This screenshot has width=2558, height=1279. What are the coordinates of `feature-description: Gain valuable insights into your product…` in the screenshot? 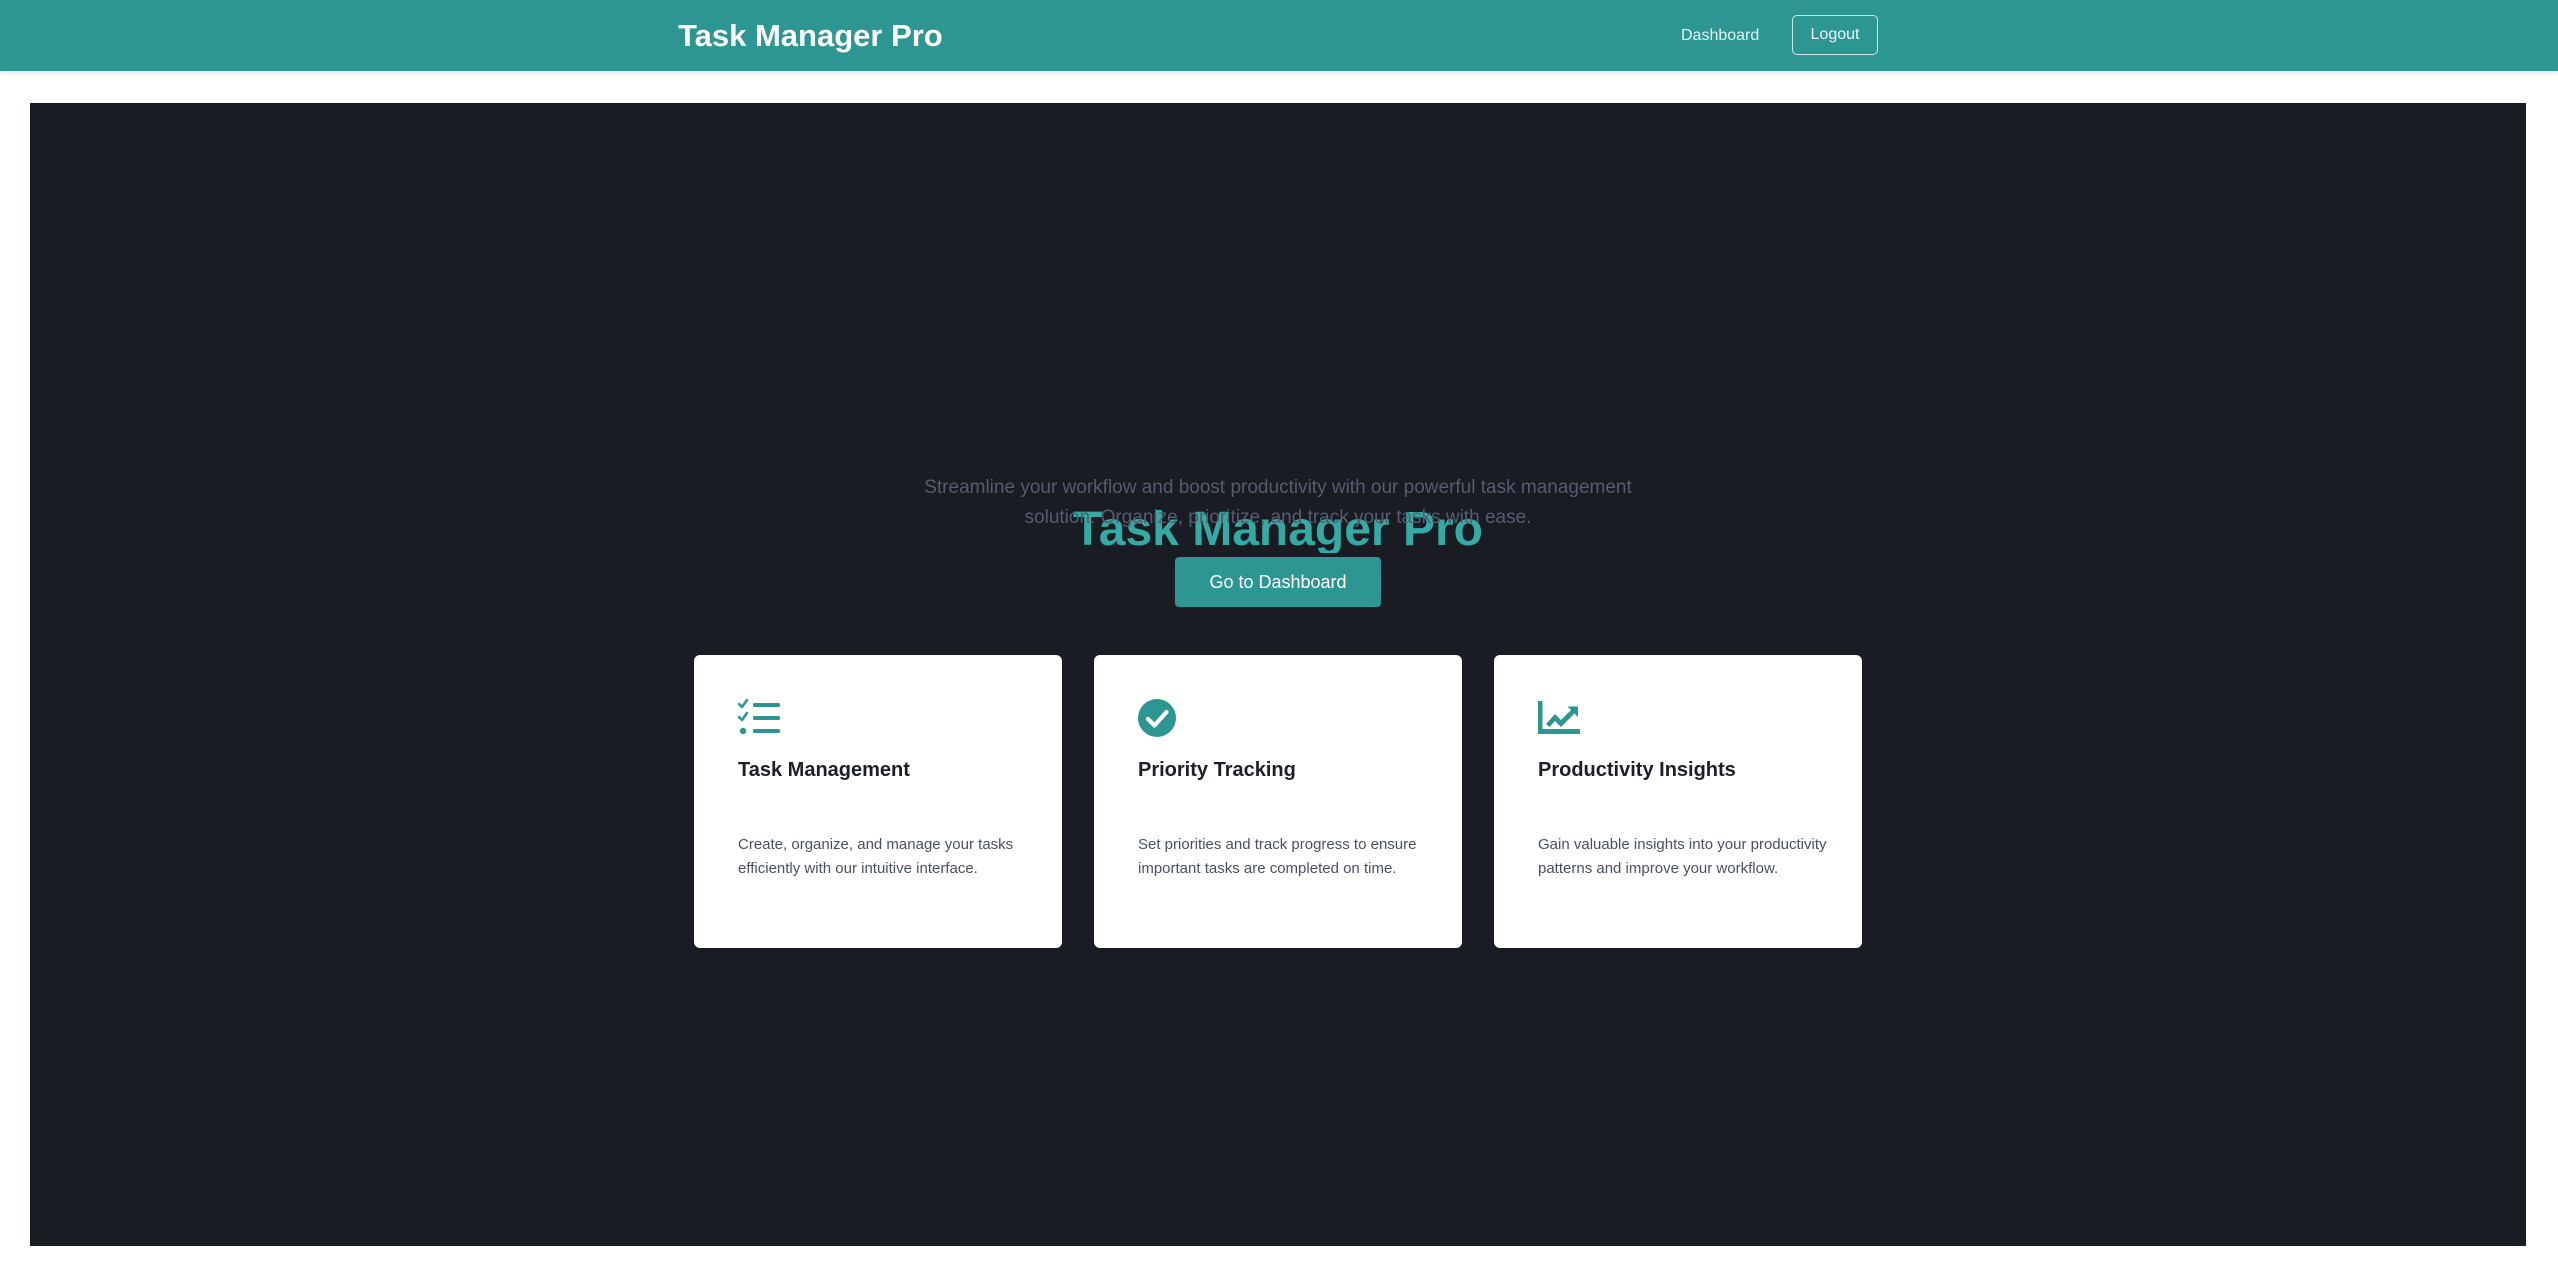 It's located at (1682, 856).